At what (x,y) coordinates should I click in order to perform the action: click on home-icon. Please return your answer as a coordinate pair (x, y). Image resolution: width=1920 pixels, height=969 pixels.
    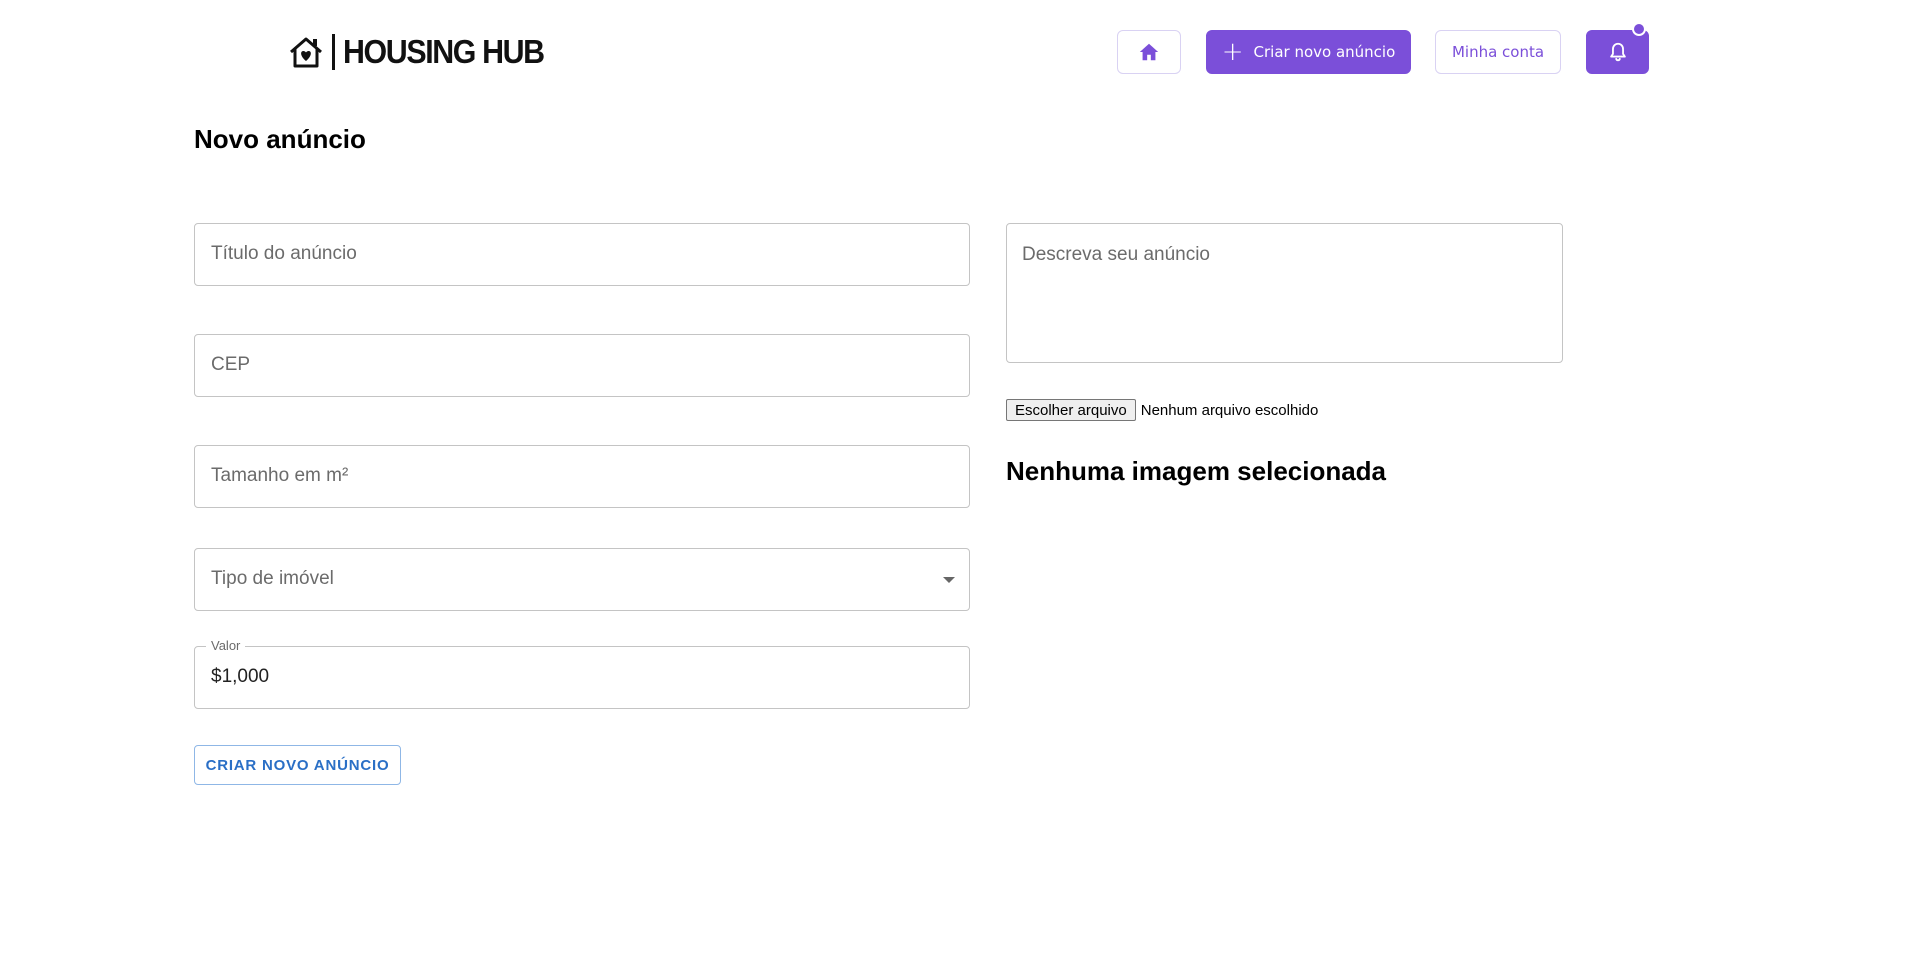
    Looking at the image, I should click on (1149, 52).